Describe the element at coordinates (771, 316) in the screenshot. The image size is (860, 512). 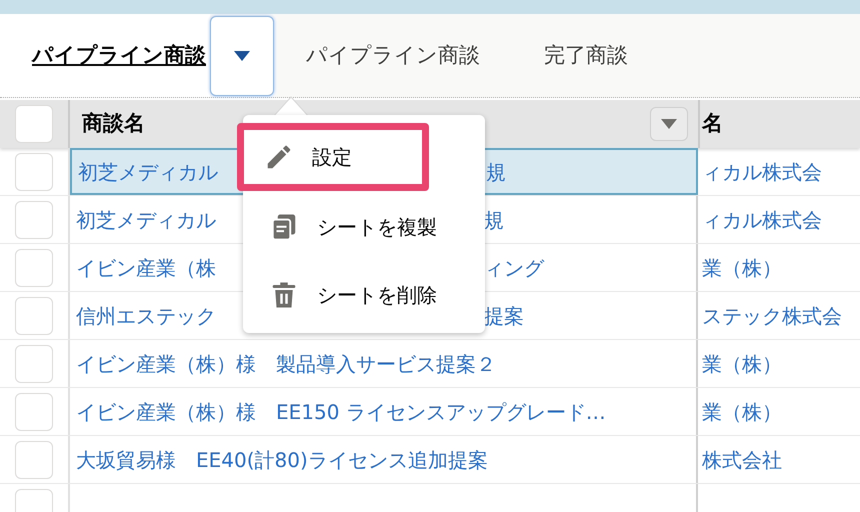
I see `table-cell-text: ステック株式会` at that location.